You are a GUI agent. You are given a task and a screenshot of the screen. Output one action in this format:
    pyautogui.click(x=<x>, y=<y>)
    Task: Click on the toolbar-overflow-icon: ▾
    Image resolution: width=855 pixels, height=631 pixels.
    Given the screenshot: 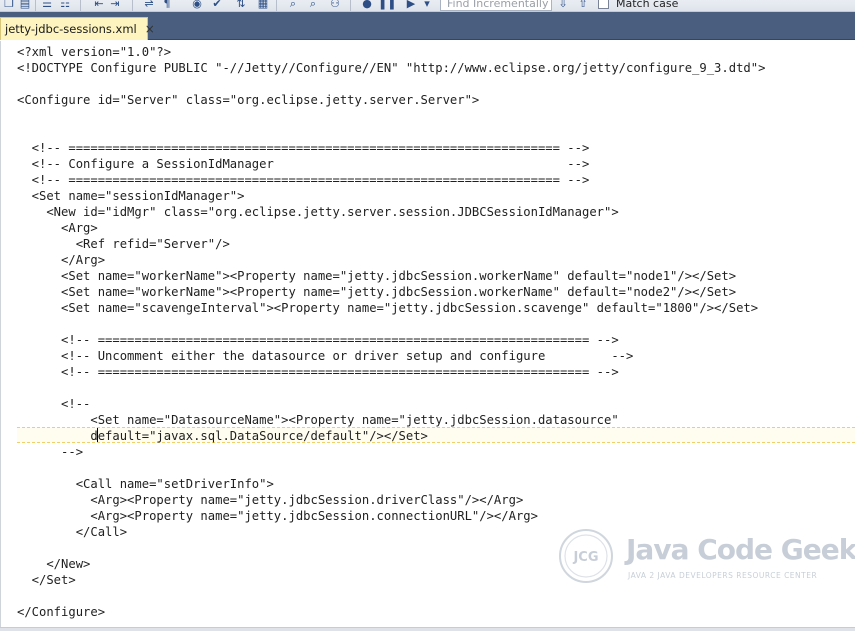 What is the action you would take?
    pyautogui.click(x=427, y=5)
    